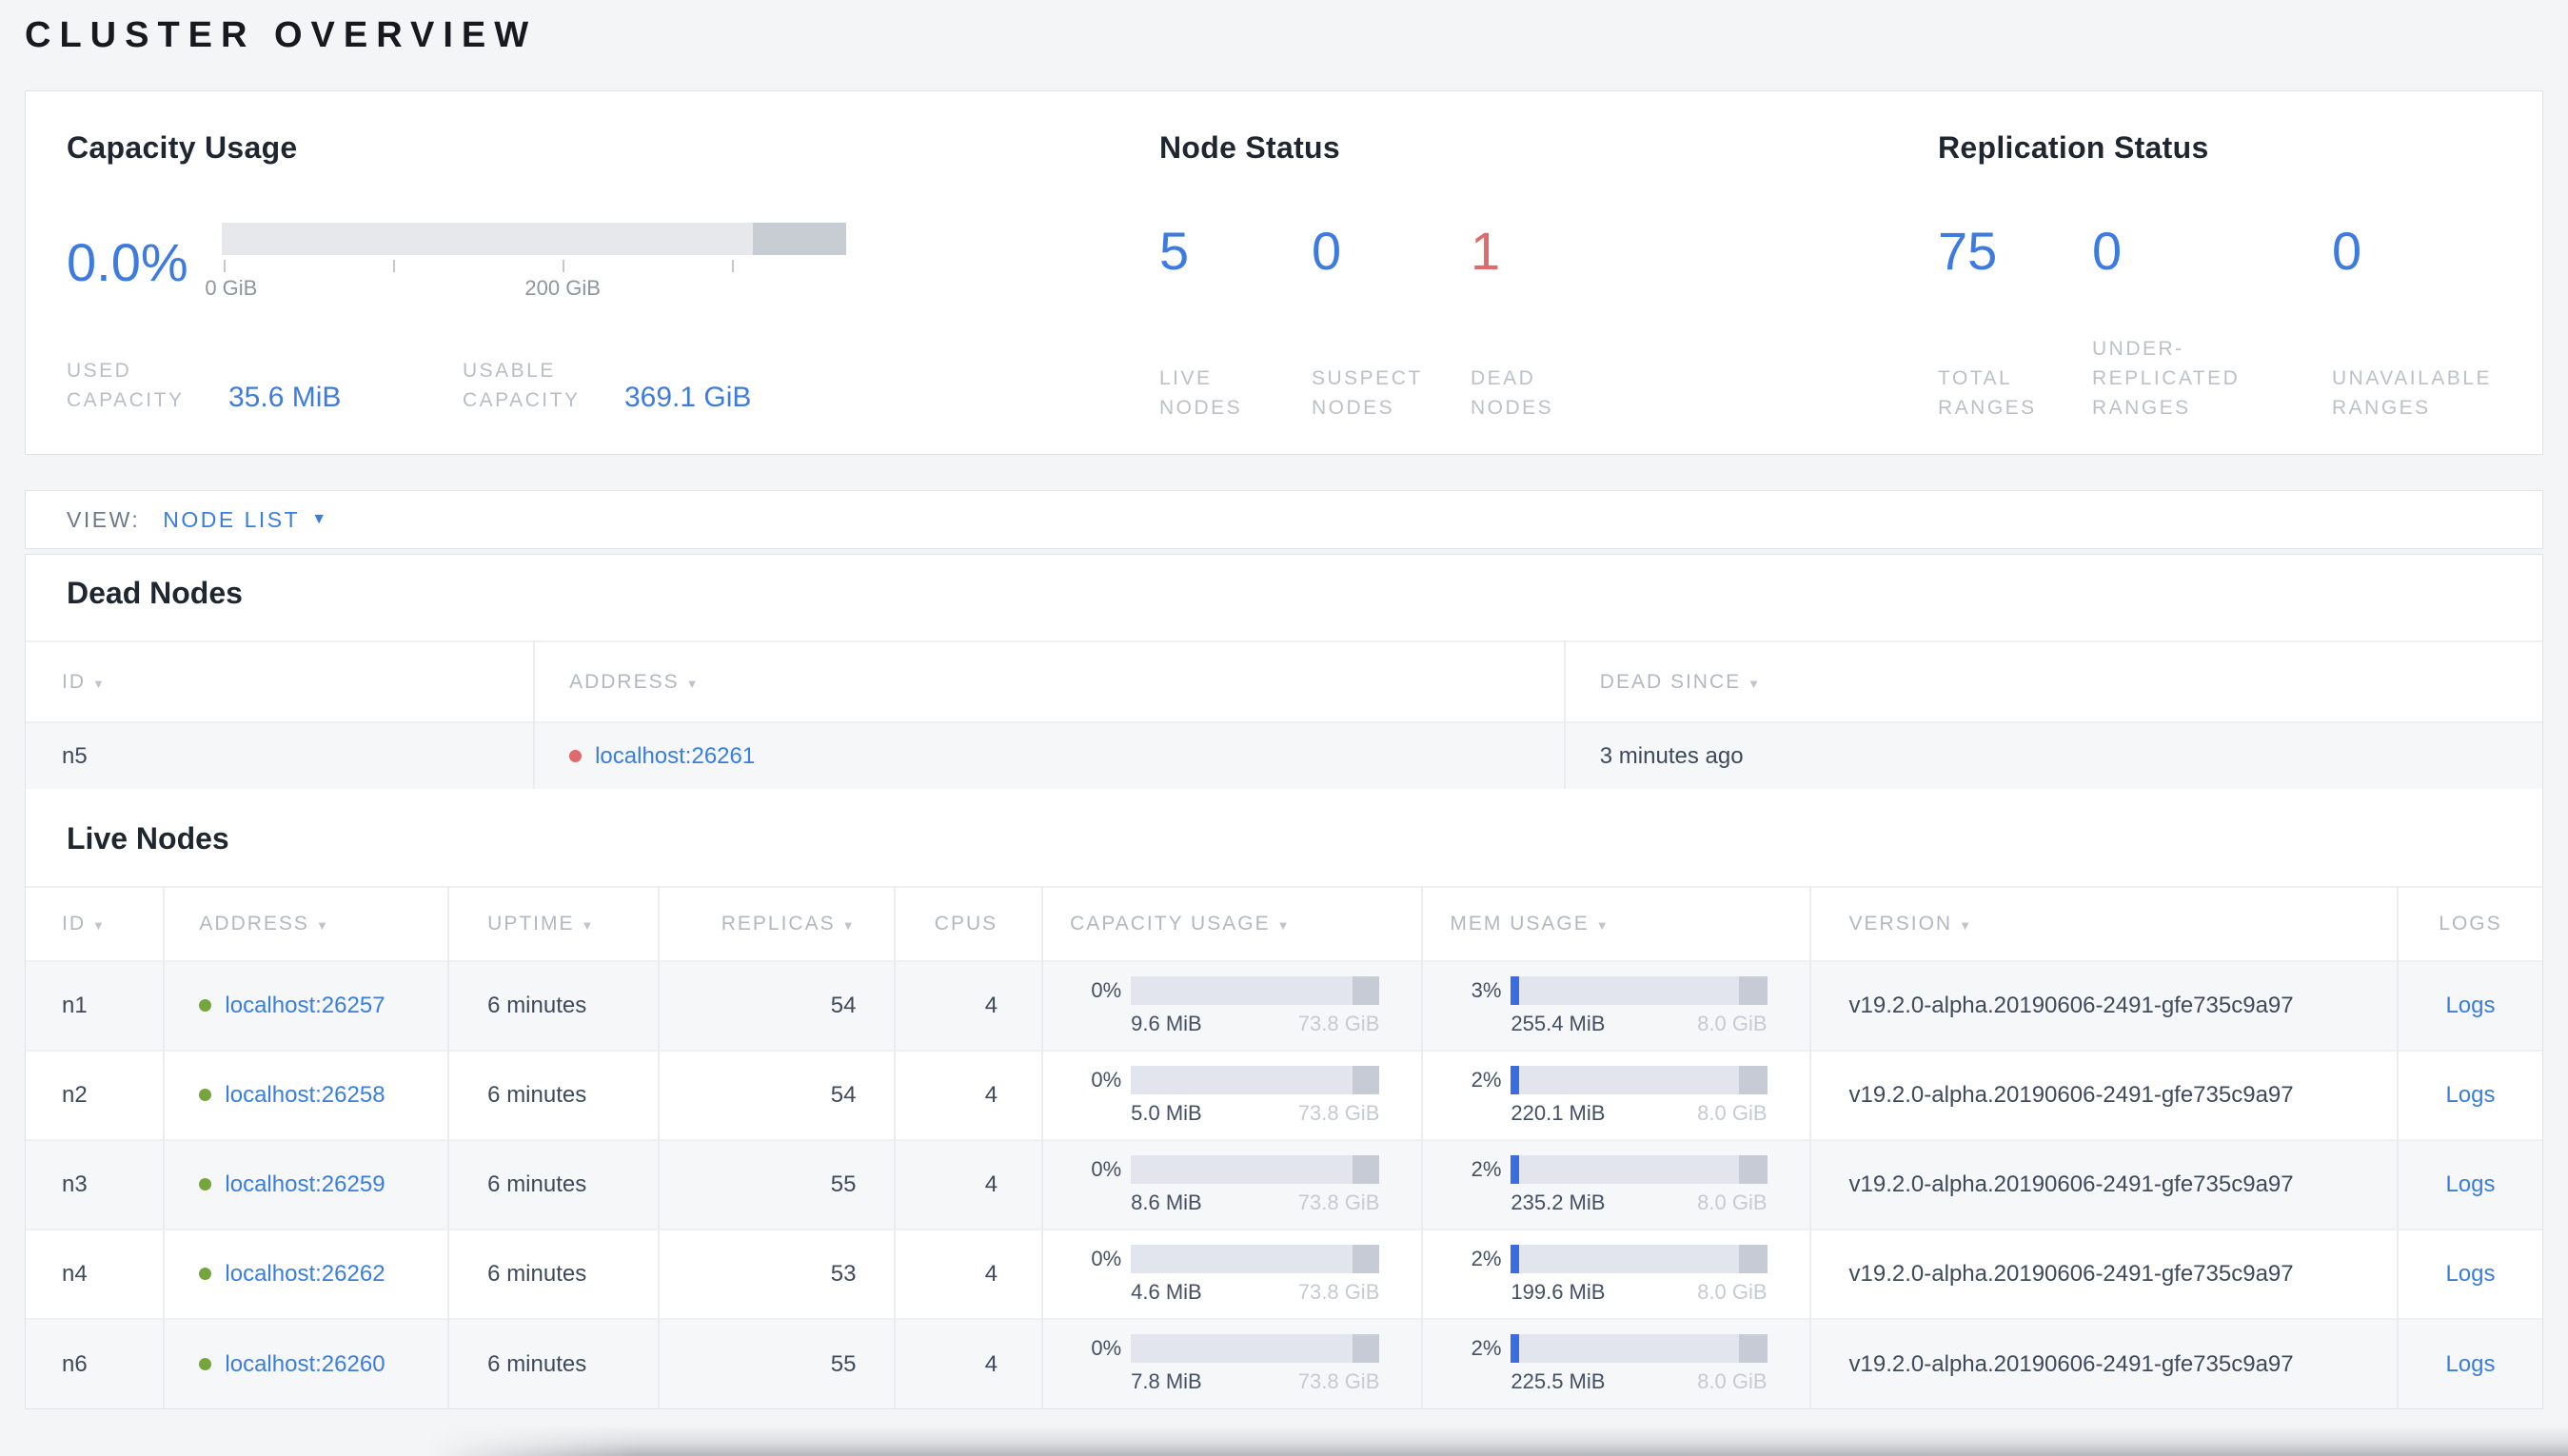  Describe the element at coordinates (1615, 1006) in the screenshot. I see `node-mem-usage-cell: 3% 255.4 MiB 8.0 GiB` at that location.